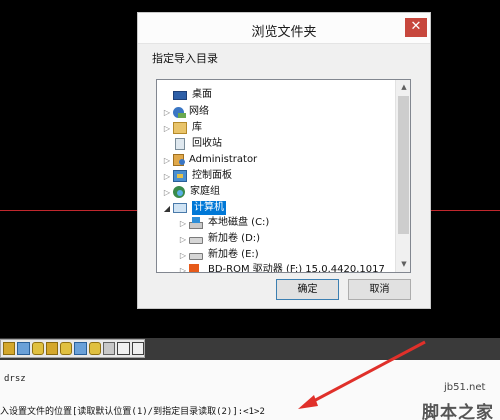 This screenshot has height=420, width=500. I want to click on view-cube-icon, so click(137, 348).